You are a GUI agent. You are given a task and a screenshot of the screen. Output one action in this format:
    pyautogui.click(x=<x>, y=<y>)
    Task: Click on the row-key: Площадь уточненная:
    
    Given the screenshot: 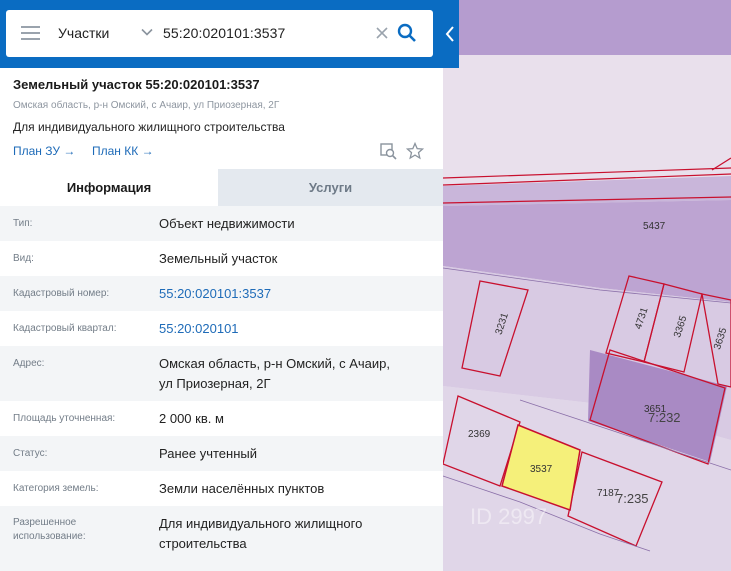 What is the action you would take?
    pyautogui.click(x=64, y=418)
    